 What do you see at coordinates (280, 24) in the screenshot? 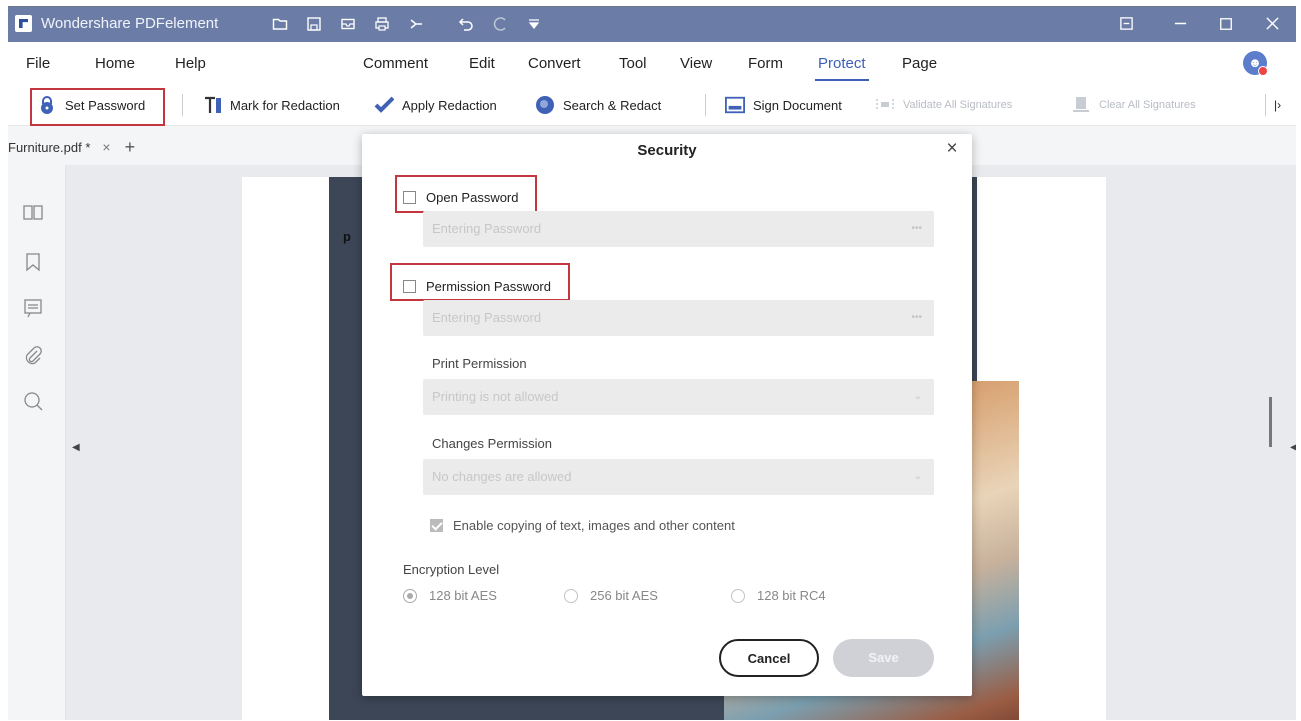
I see `folder-icon` at bounding box center [280, 24].